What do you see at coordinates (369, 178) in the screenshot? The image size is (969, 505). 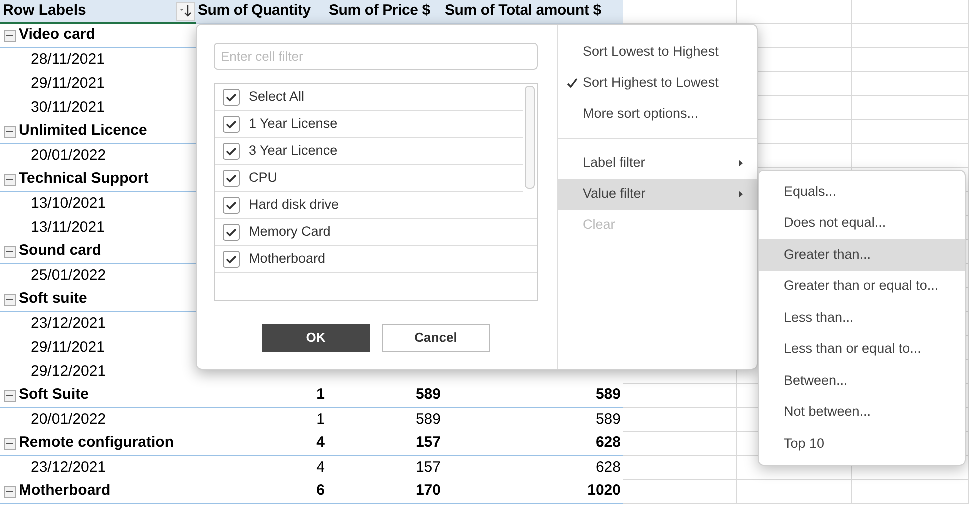 I see `filter-list-item: CPU` at bounding box center [369, 178].